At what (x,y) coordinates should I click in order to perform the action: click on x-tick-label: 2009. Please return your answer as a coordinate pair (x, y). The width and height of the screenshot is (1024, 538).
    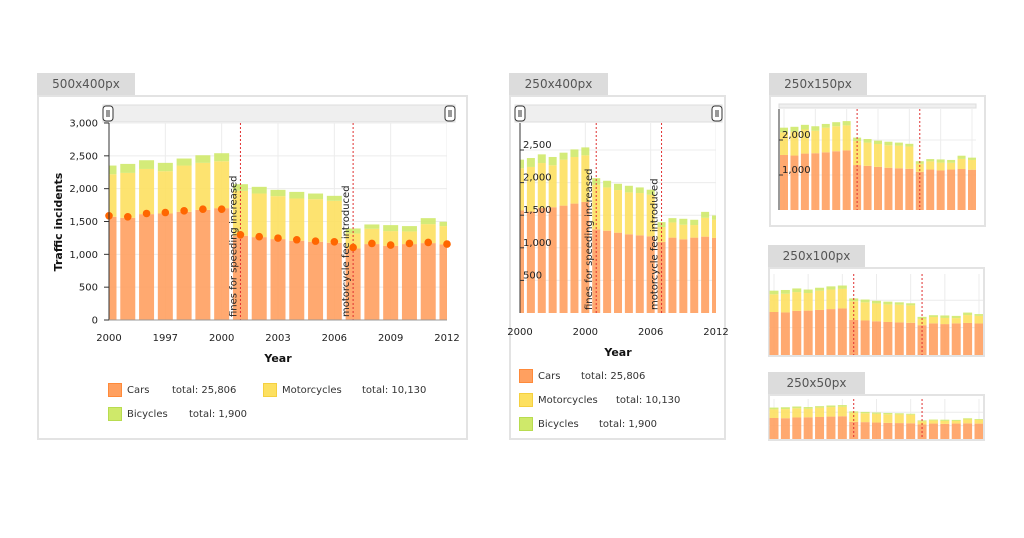
    Looking at the image, I should click on (390, 338).